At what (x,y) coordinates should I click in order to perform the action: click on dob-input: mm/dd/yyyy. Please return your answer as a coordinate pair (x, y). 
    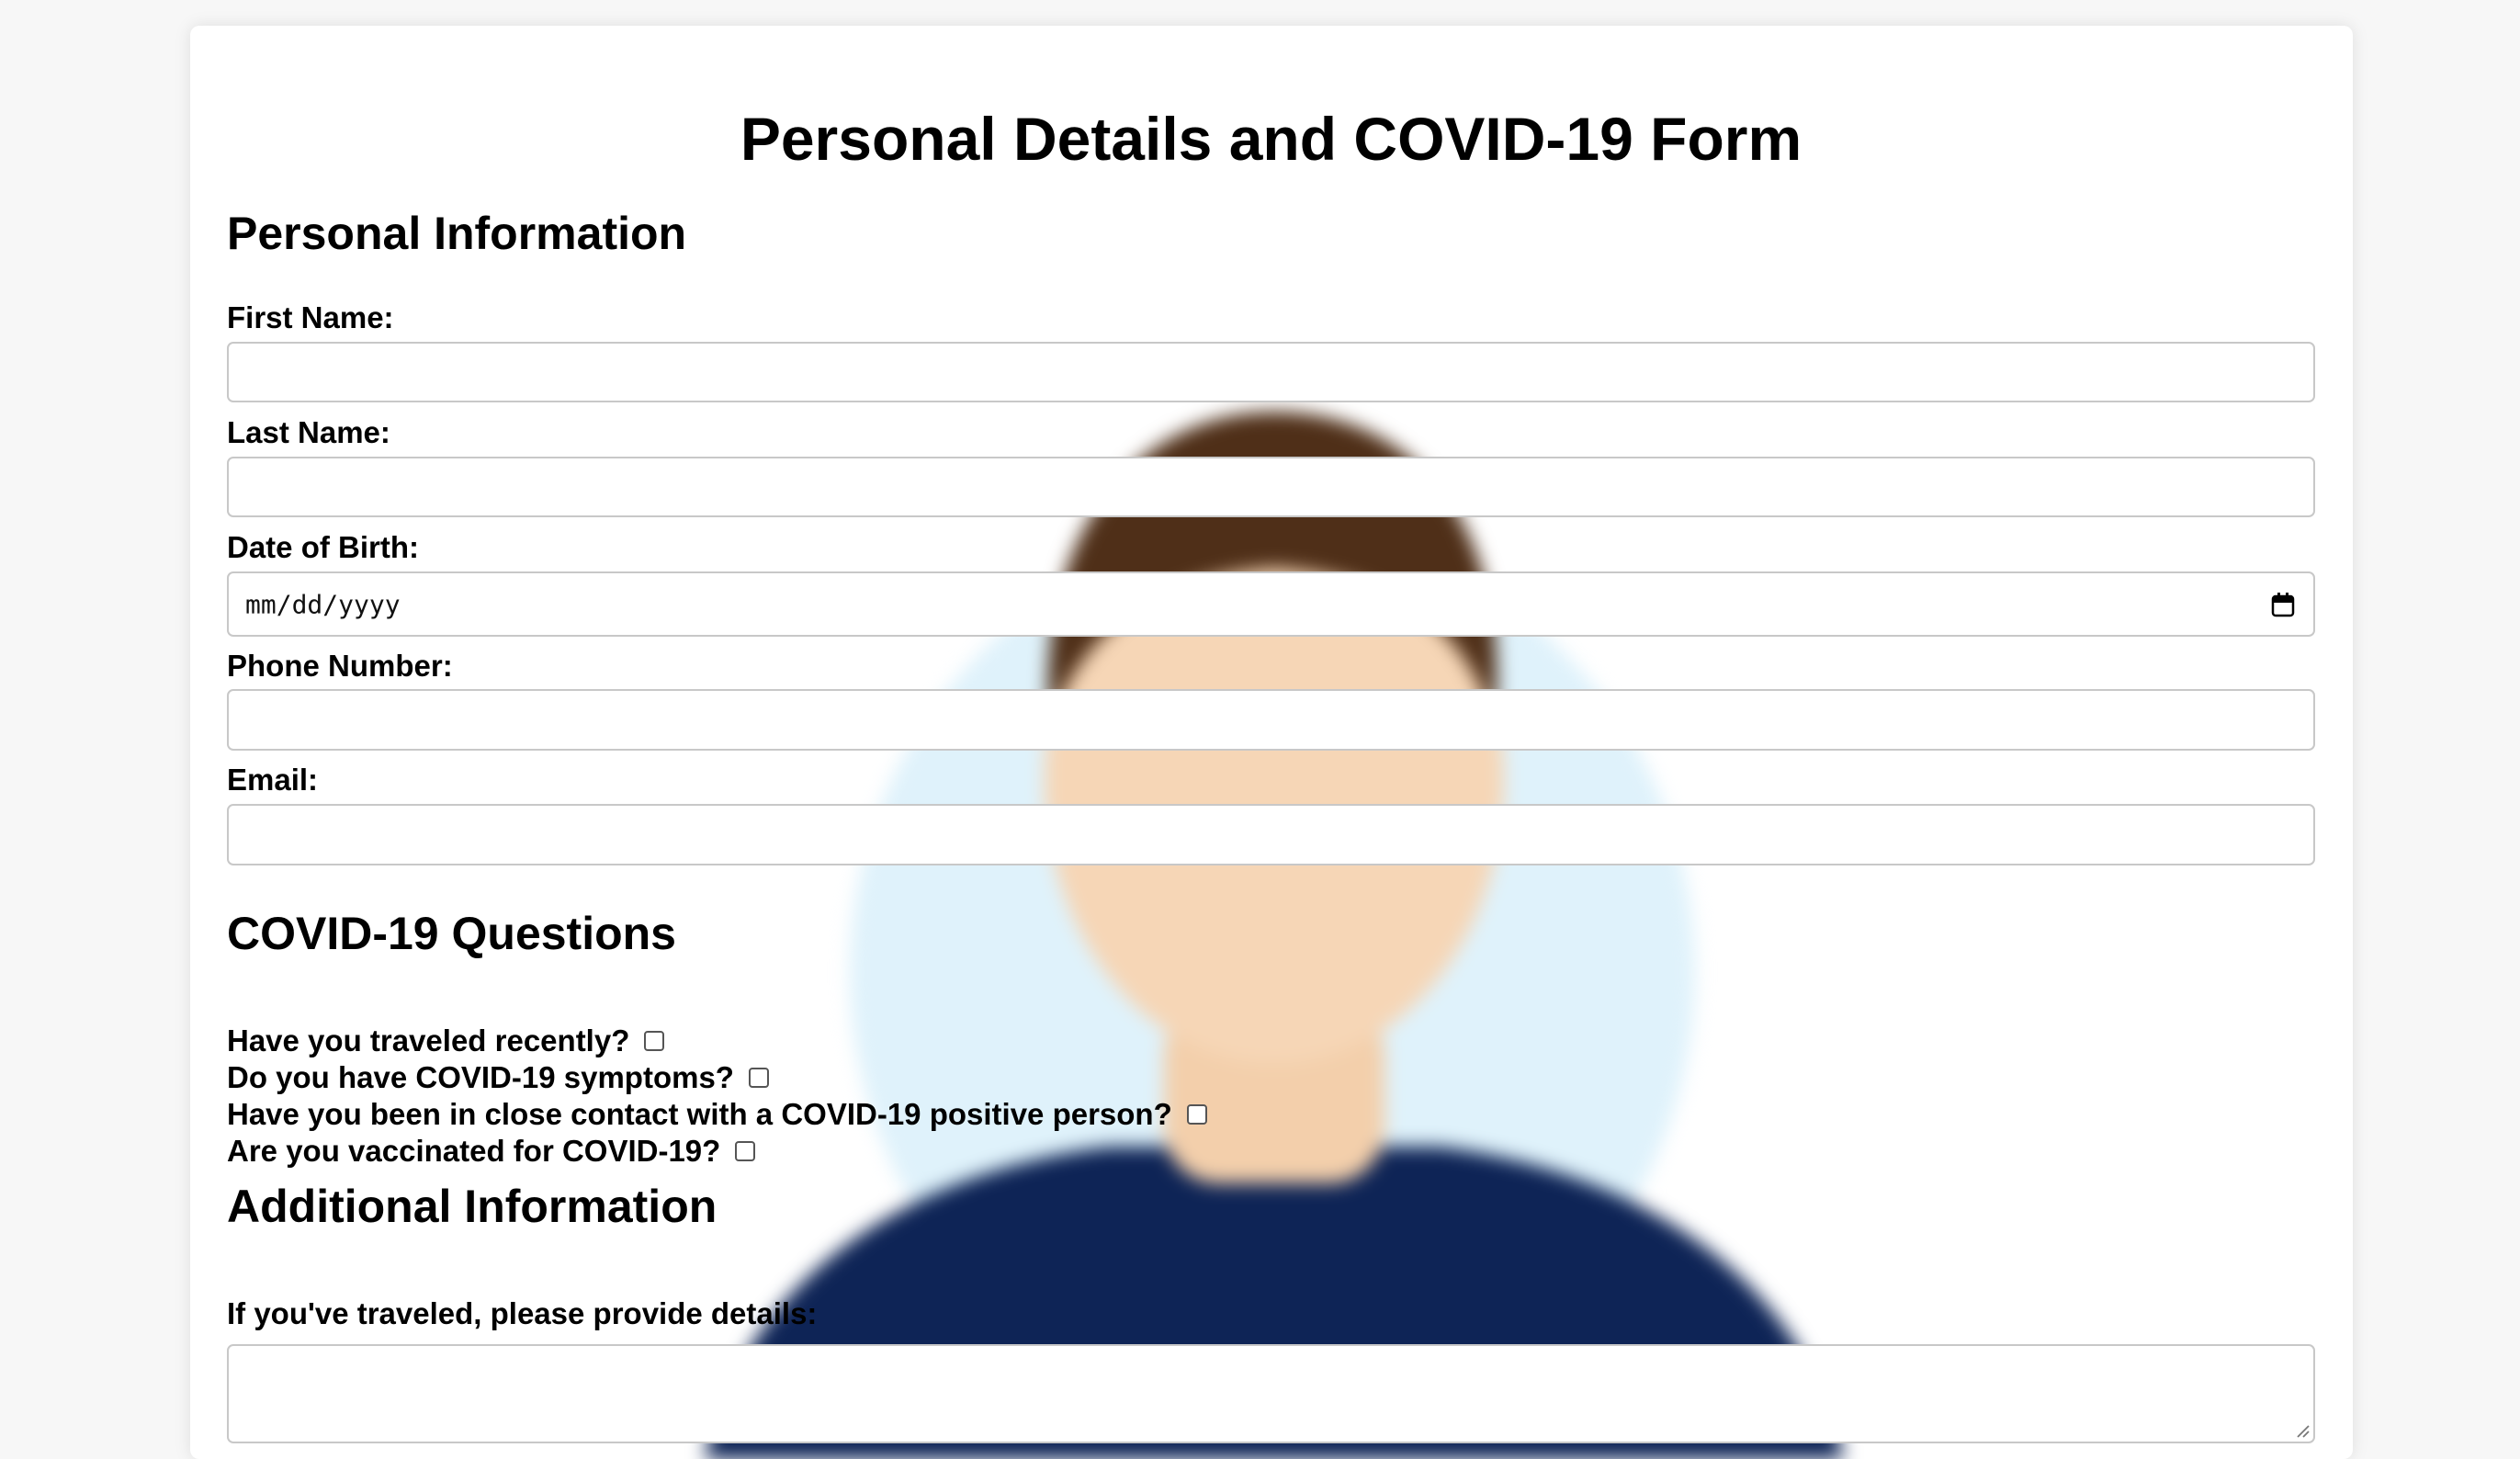
    Looking at the image, I should click on (1271, 604).